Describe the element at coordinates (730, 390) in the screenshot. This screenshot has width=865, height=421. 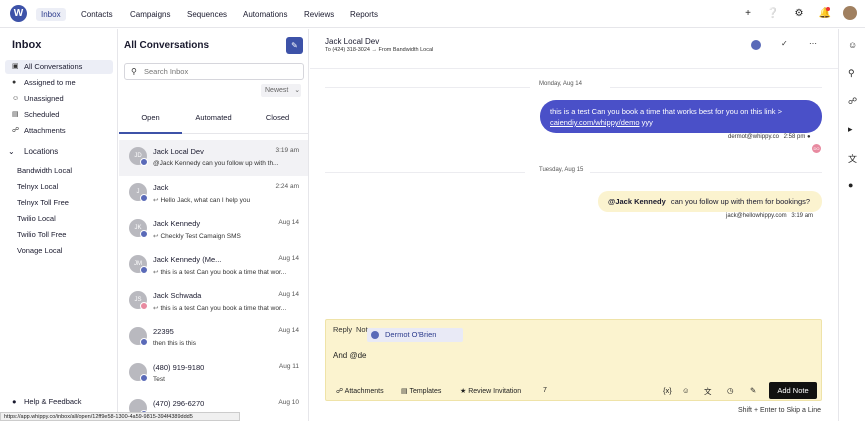
I see `clock-icon: ◷` at that location.